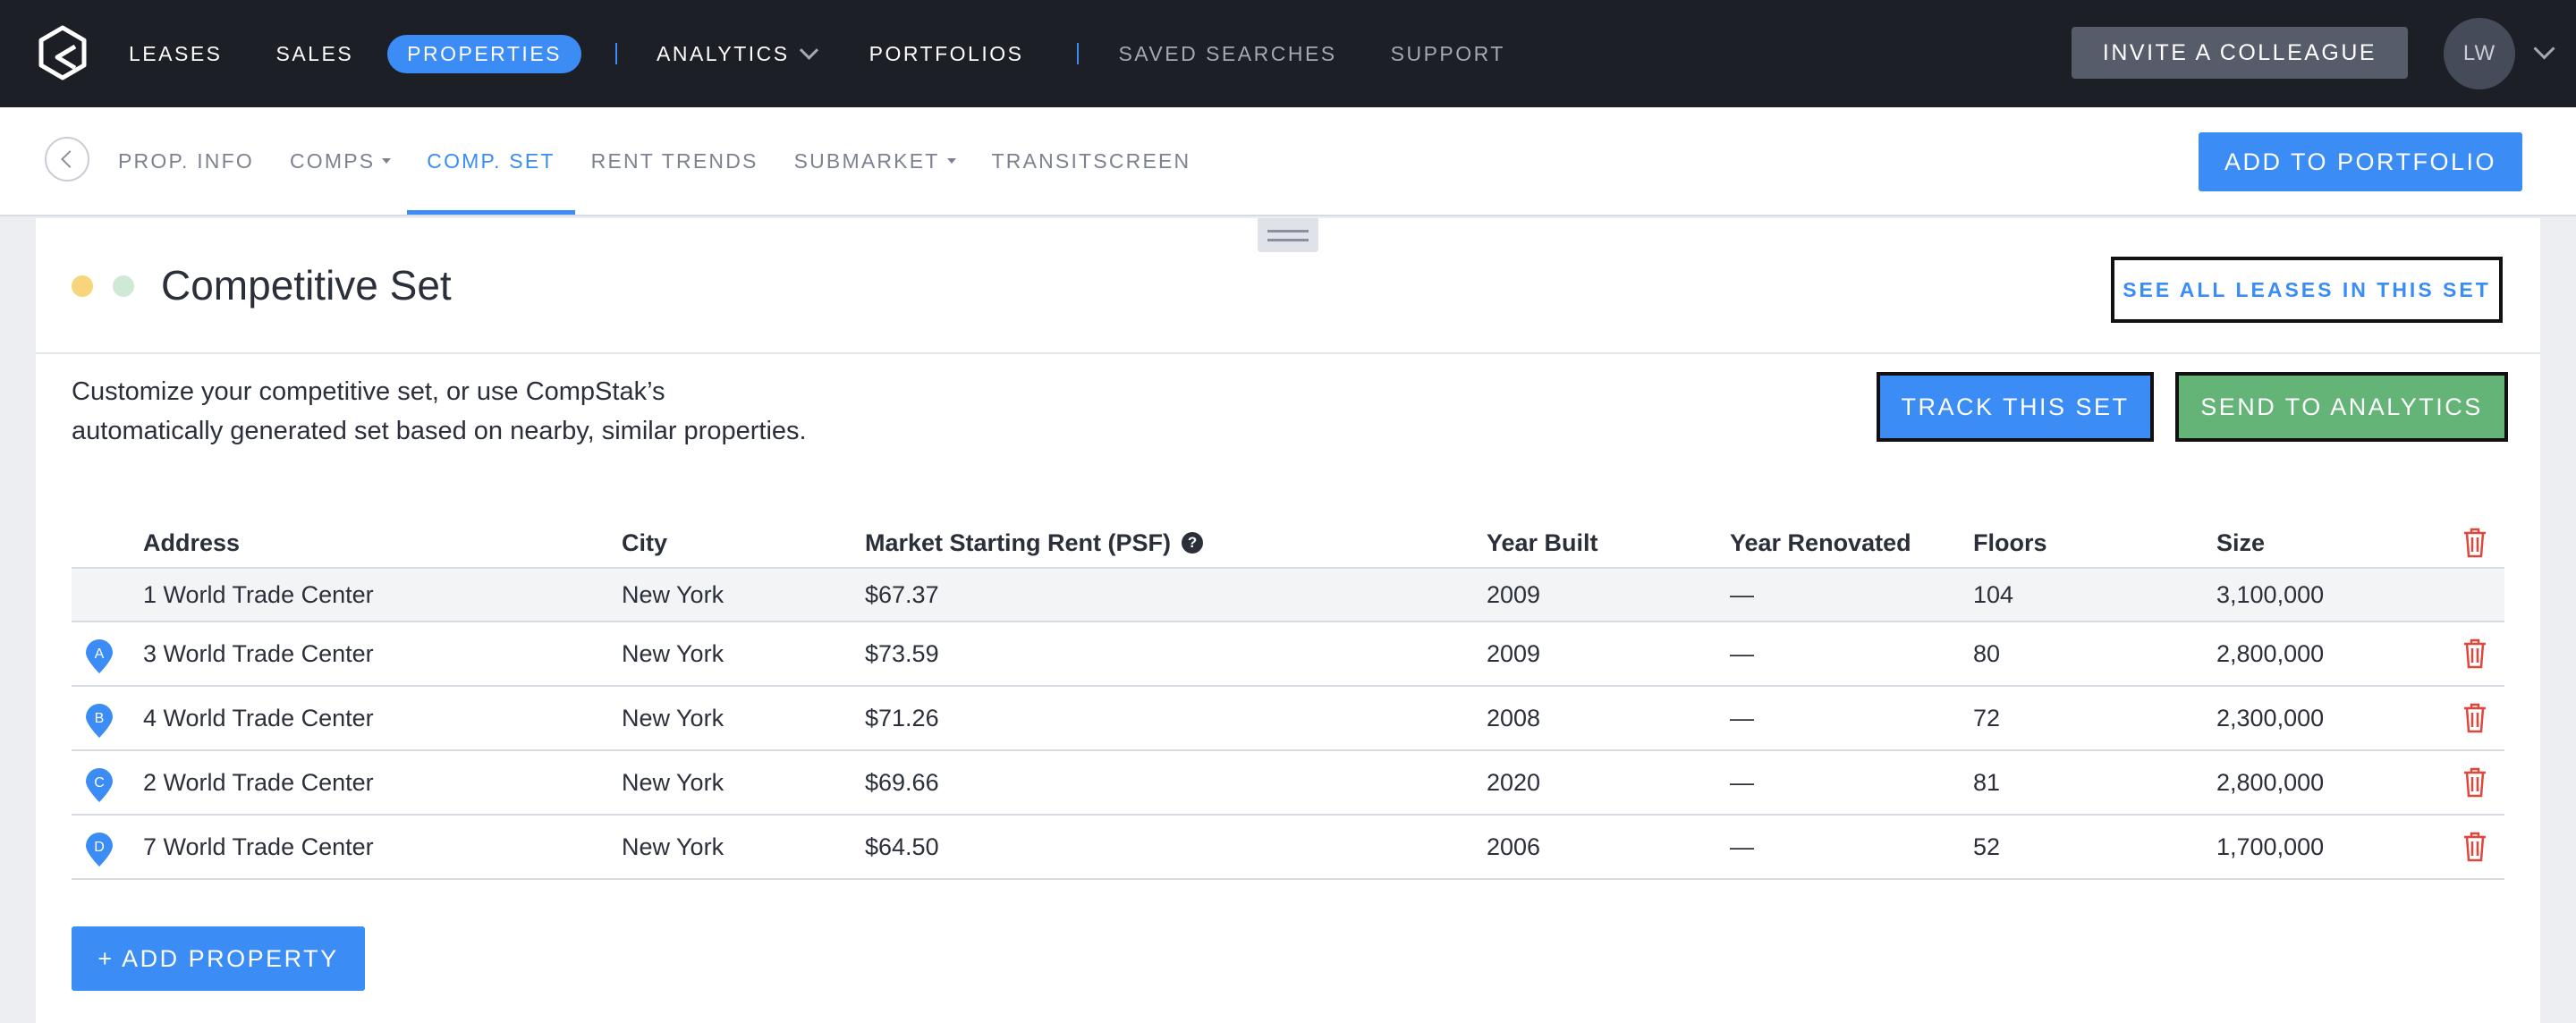 This screenshot has height=1023, width=2576. I want to click on see-all-leases-button: SEE ALL LEASES IN THIS SET, so click(2307, 290).